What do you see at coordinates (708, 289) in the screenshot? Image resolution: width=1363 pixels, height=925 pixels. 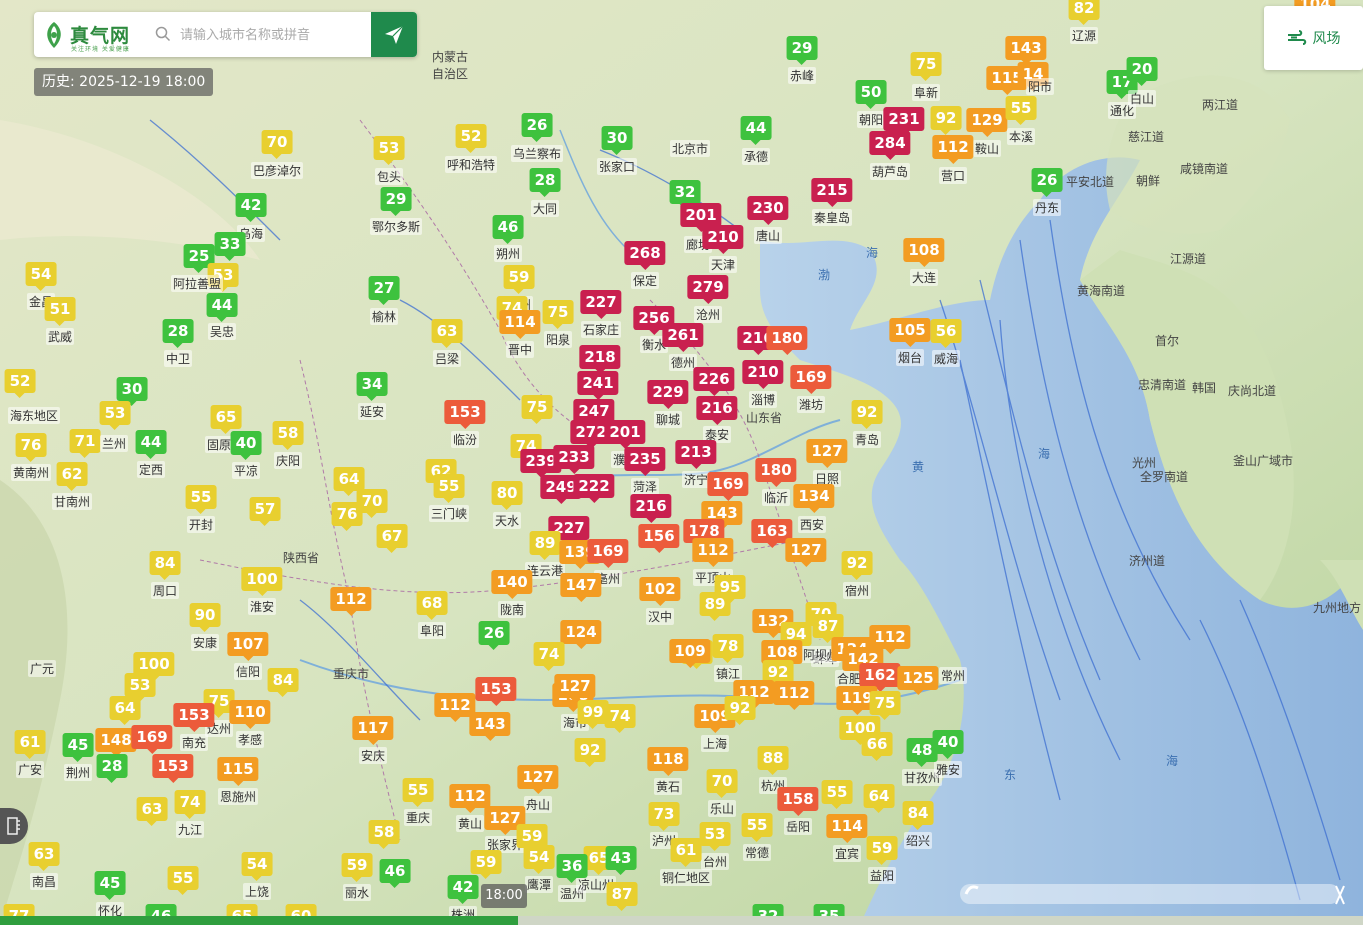 I see `aqi-marker: 279` at bounding box center [708, 289].